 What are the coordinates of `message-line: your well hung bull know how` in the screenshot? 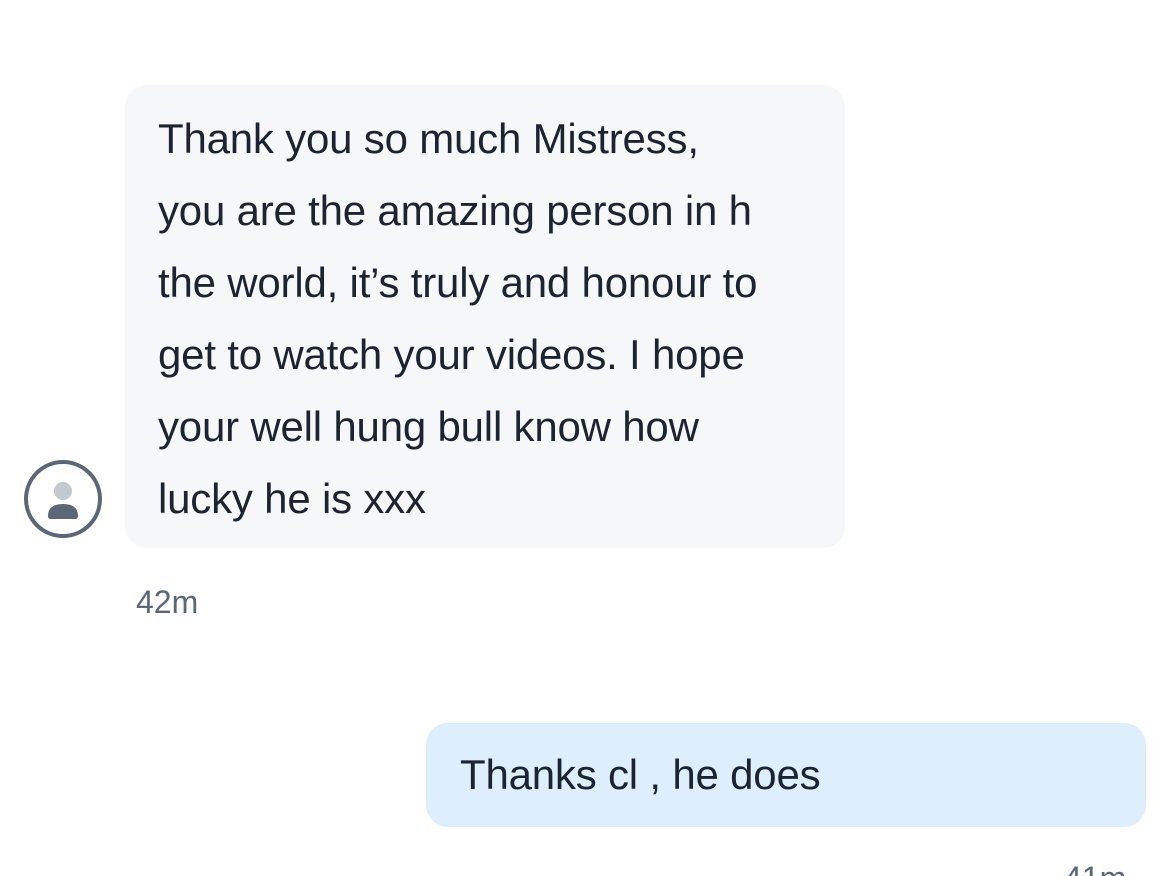 It's located at (428, 426).